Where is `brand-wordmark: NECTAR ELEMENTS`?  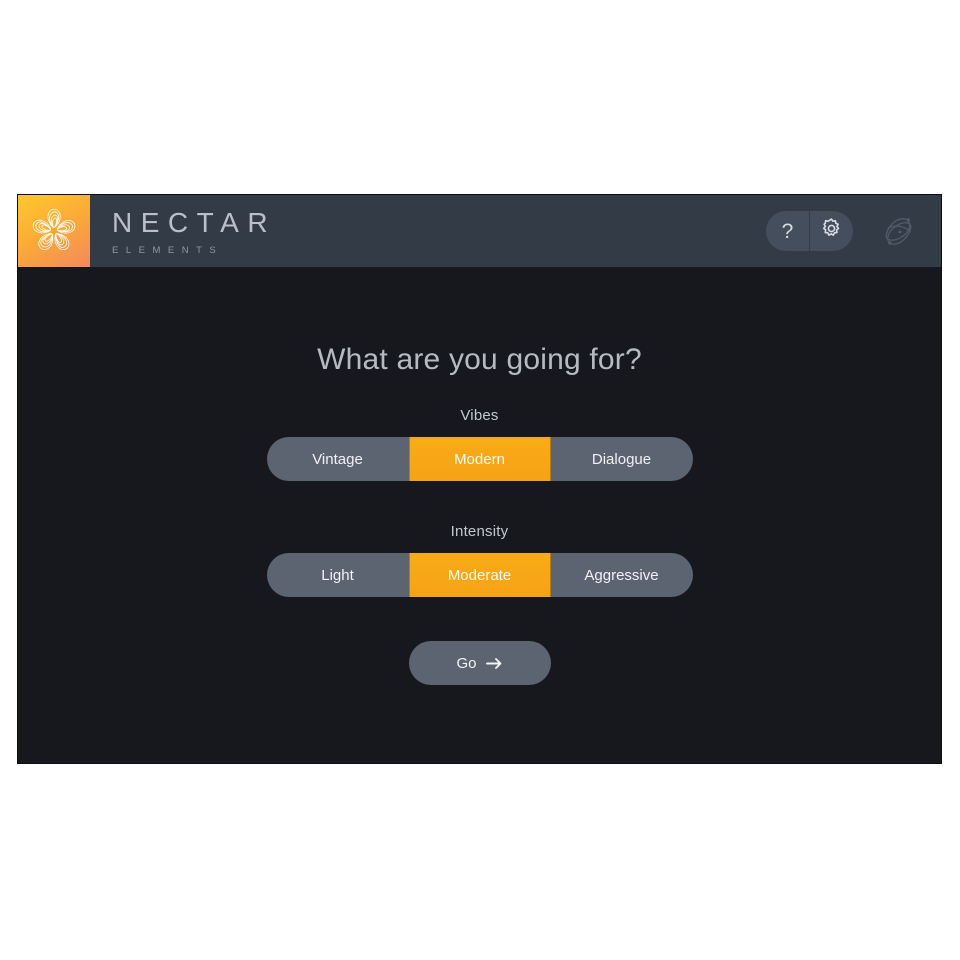
brand-wordmark: NECTAR ELEMENTS is located at coordinates (194, 231).